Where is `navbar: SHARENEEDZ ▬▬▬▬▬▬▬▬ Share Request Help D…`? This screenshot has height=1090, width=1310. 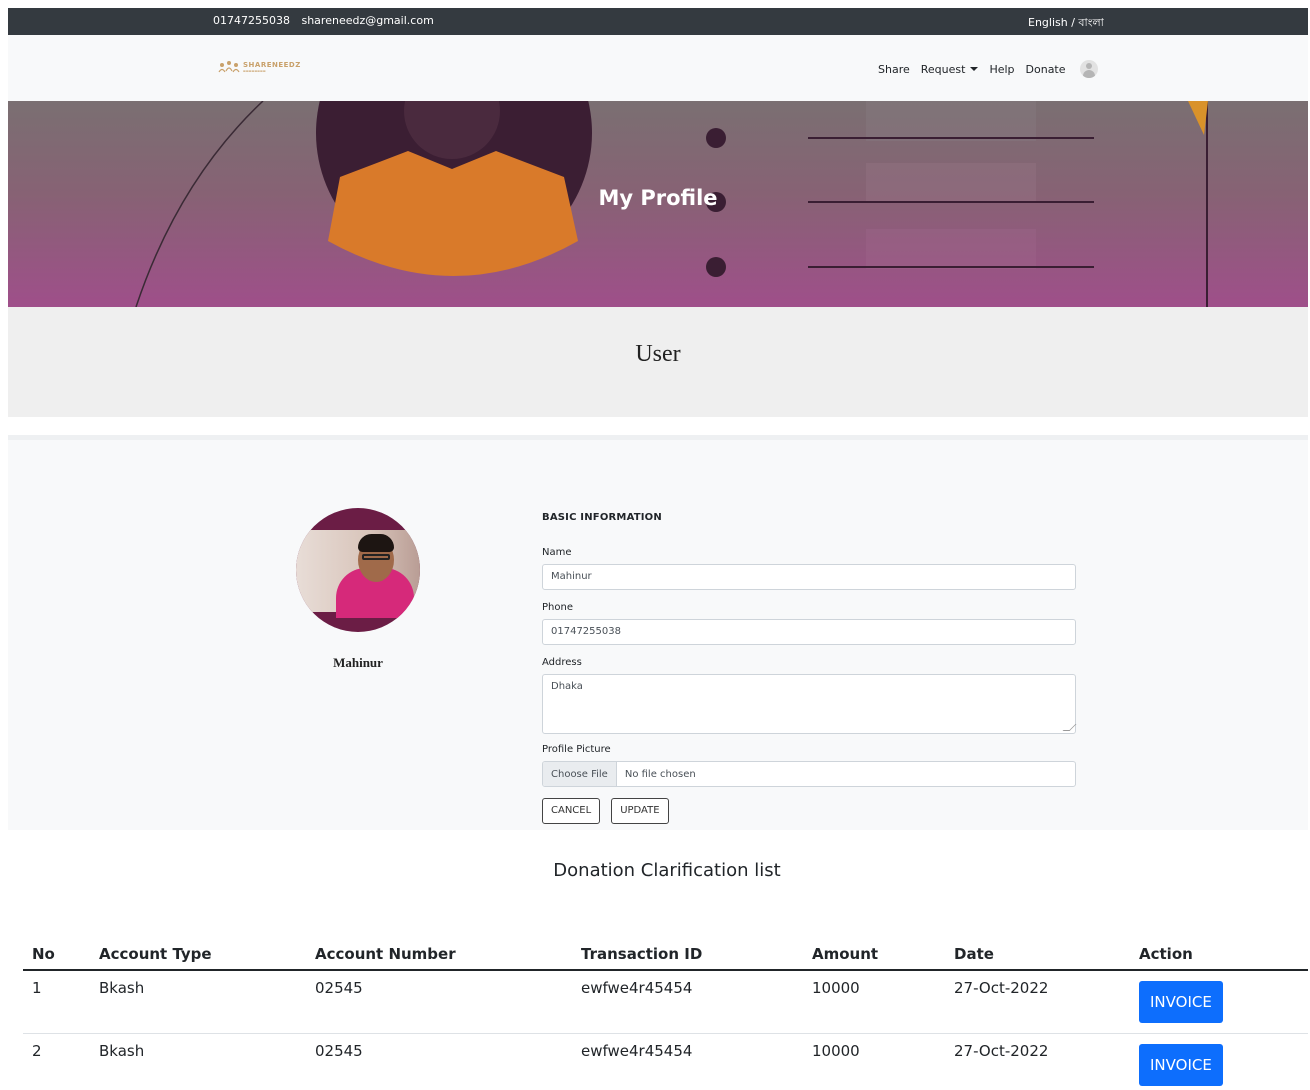 navbar: SHARENEEDZ ▬▬▬▬▬▬▬▬ Share Request Help D… is located at coordinates (658, 68).